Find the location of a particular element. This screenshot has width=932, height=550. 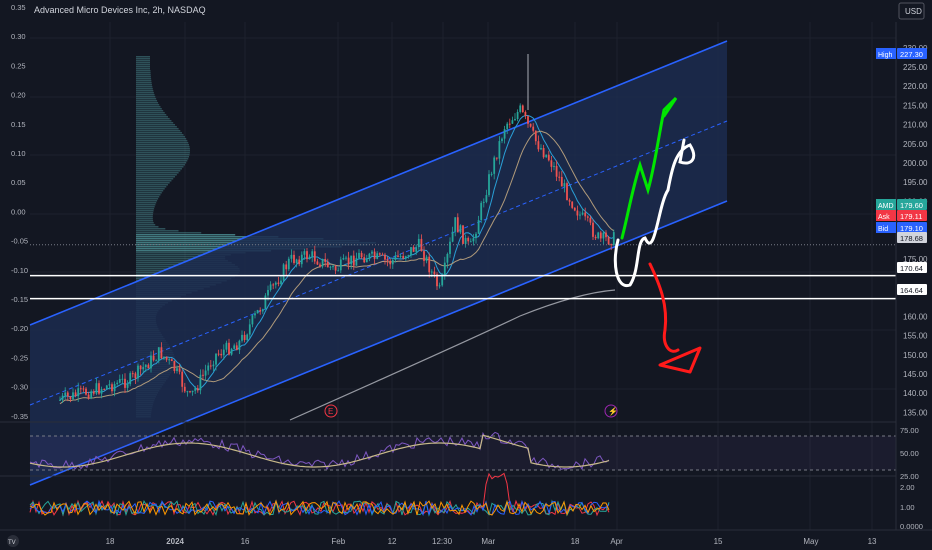

osc-tick-label: 1.00 is located at coordinates (907, 507).